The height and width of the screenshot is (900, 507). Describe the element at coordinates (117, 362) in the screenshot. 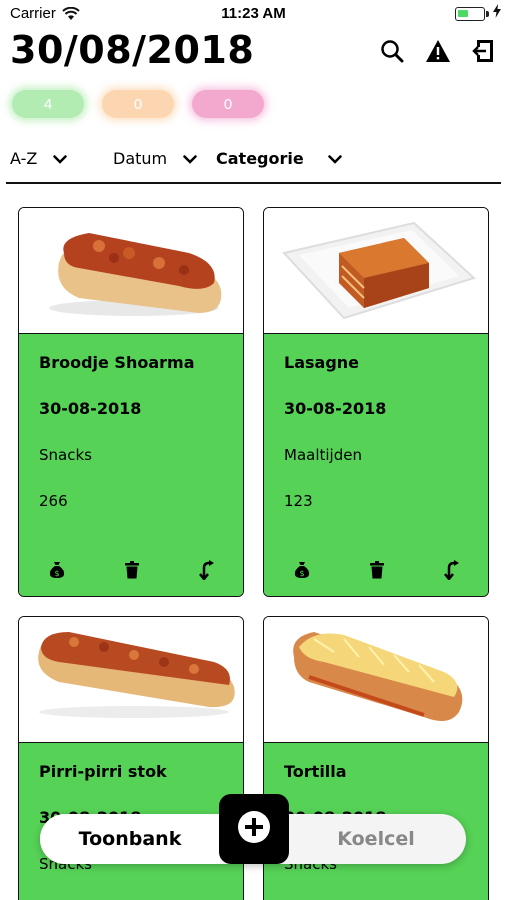

I see `product-name: Broodje Shoarma` at that location.